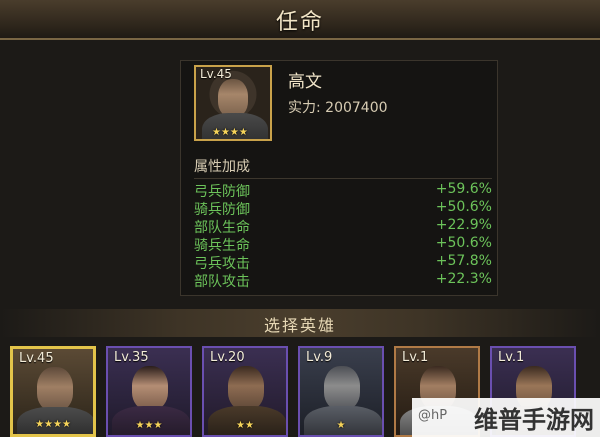 Image resolution: width=600 pixels, height=437 pixels. What do you see at coordinates (343, 208) in the screenshot?
I see `attribute-row: 骑兵防御 +50.6%` at bounding box center [343, 208].